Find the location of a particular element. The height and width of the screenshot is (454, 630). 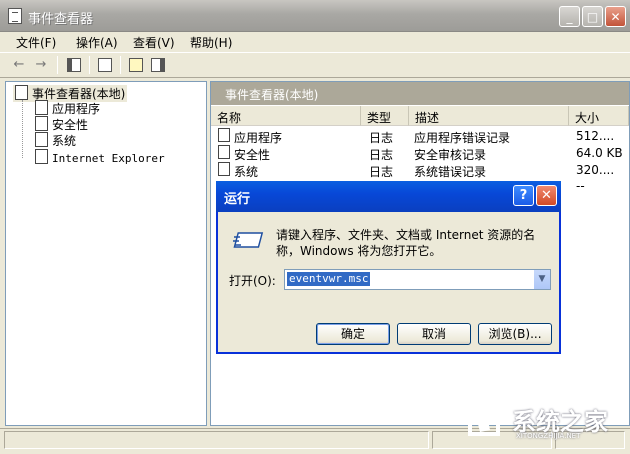

menu-view: 查看(V) is located at coordinates (154, 42).